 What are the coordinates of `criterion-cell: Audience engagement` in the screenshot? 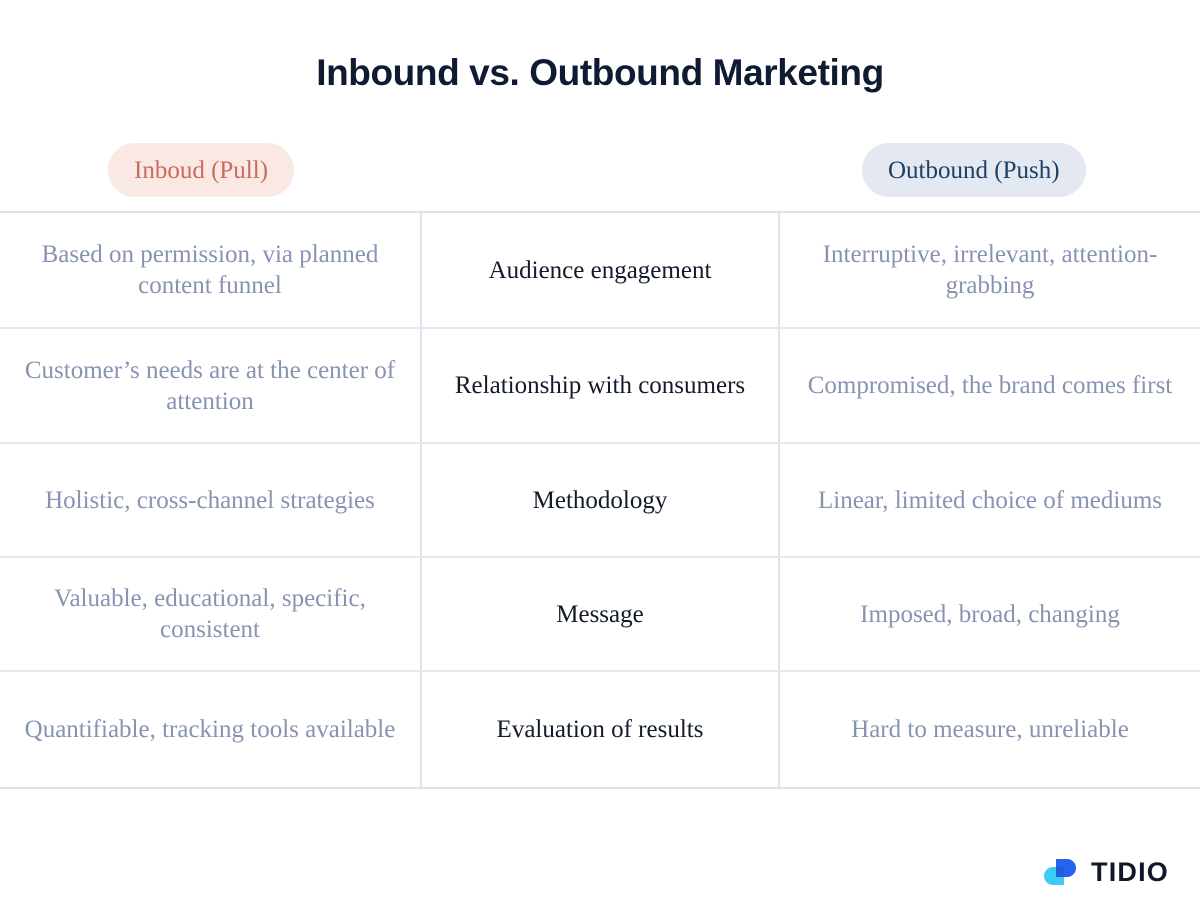 It's located at (600, 270).